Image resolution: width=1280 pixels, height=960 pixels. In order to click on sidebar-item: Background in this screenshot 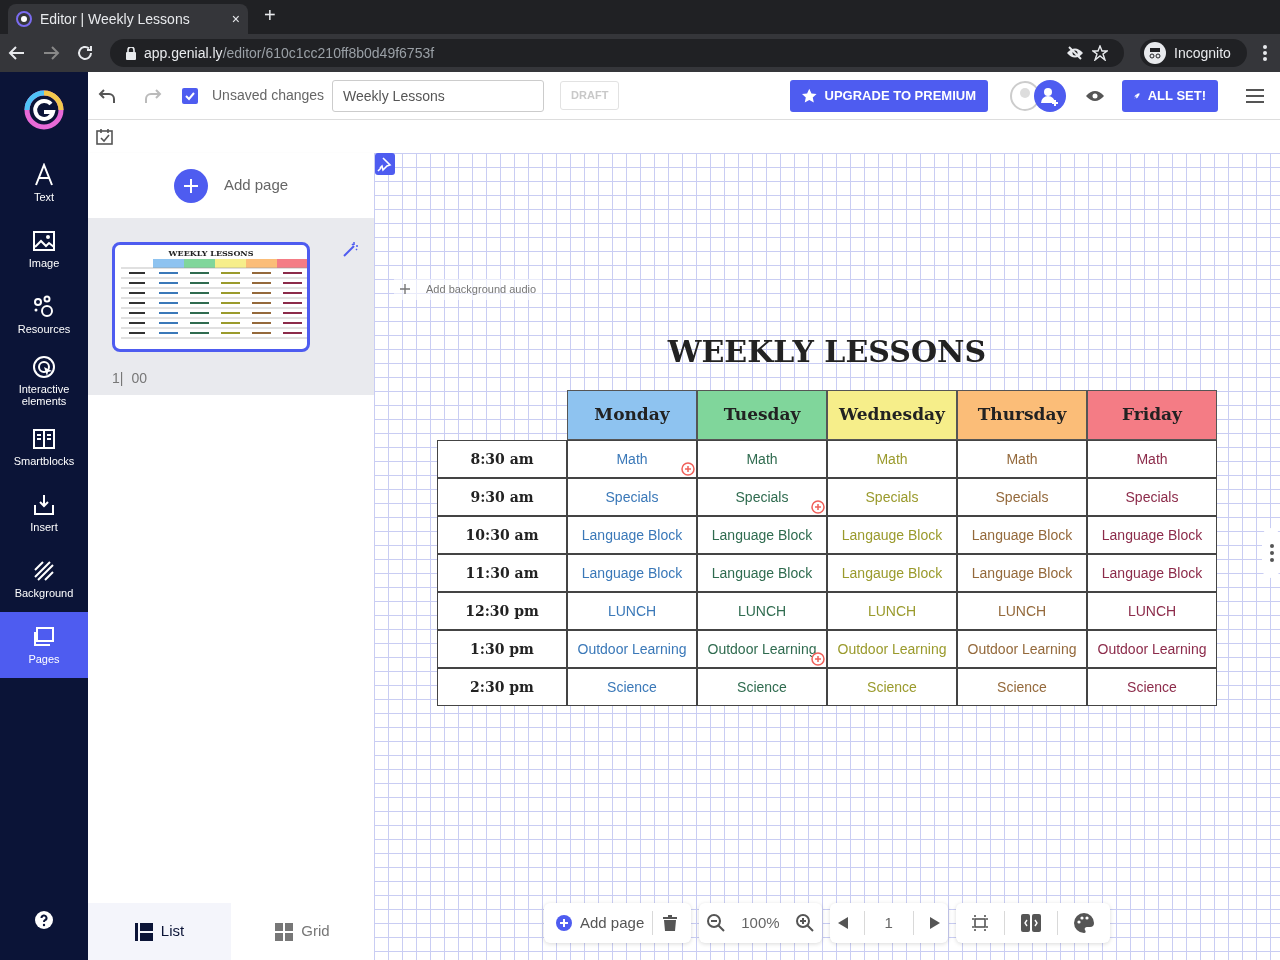, I will do `click(44, 579)`.